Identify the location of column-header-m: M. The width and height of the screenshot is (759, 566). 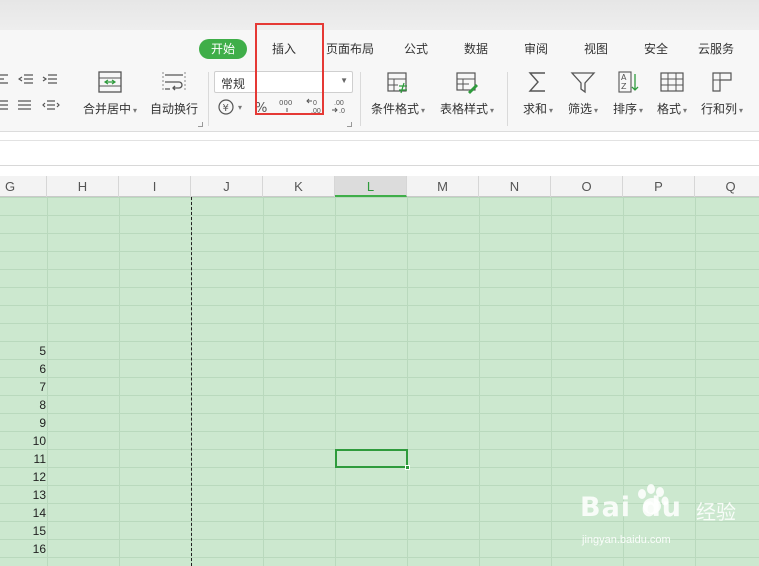
(443, 186).